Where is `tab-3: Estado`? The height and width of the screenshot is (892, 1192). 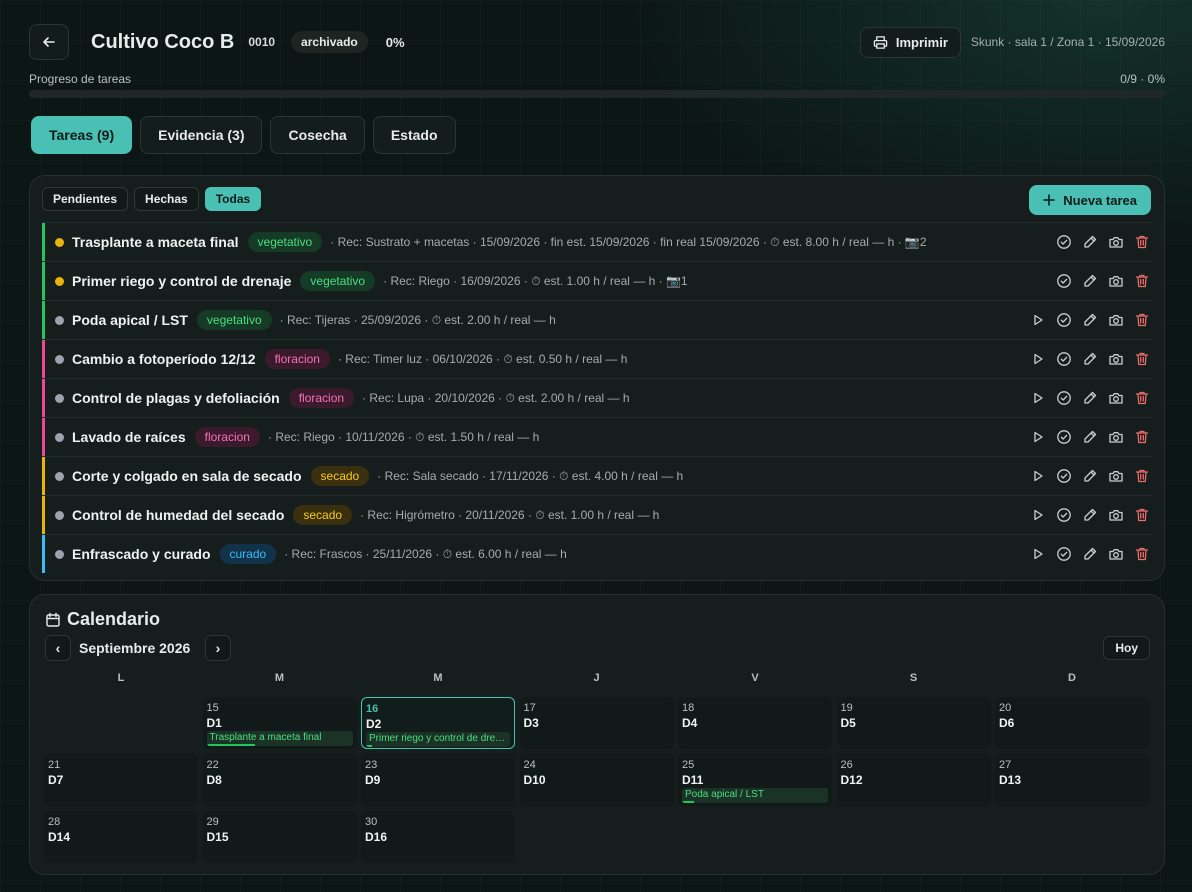 tab-3: Estado is located at coordinates (414, 135).